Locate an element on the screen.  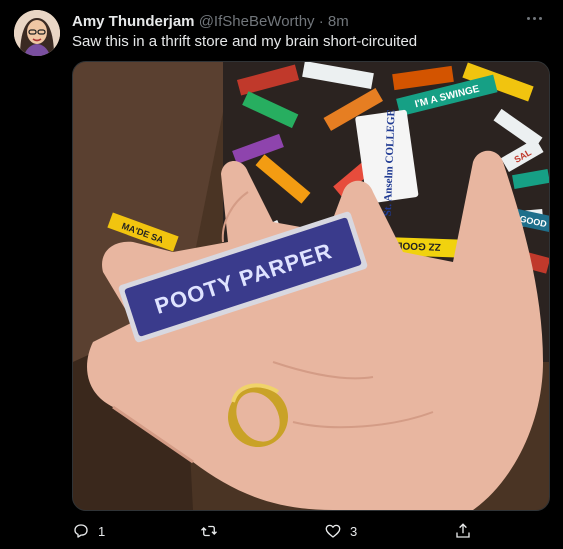
retweet-icon is located at coordinates (209, 531).